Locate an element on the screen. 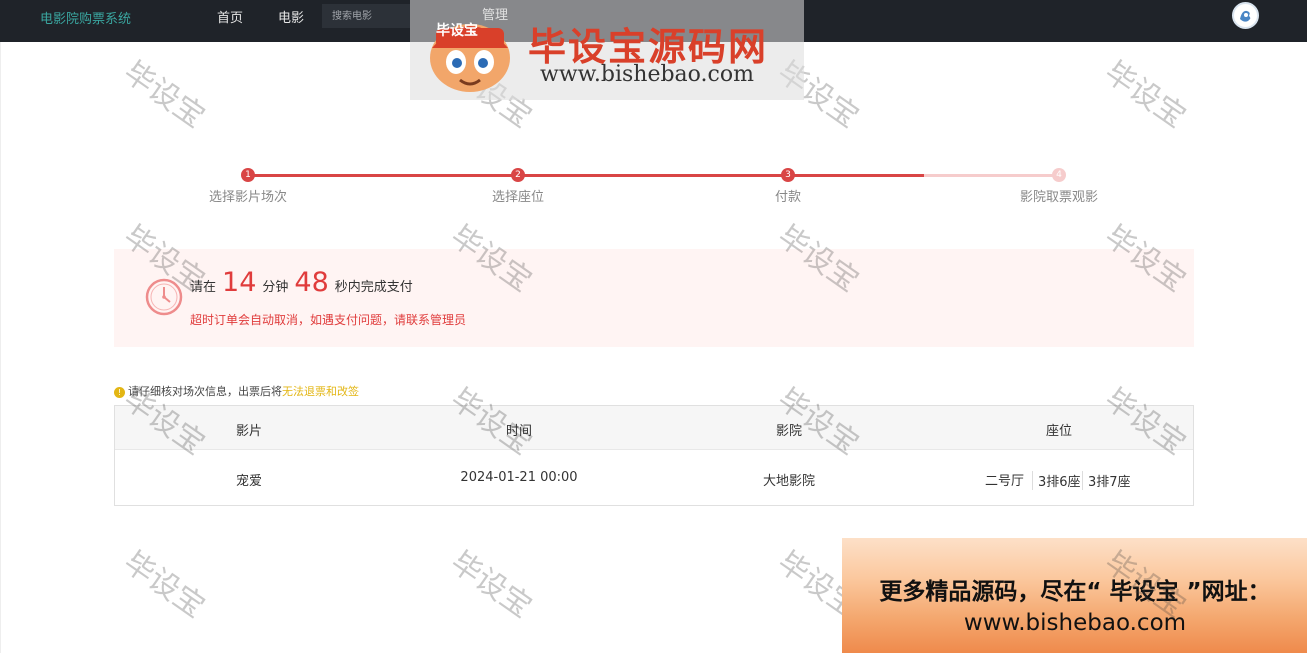 This screenshot has height=653, width=1307. step-label-2: 选择座位 is located at coordinates (517, 197).